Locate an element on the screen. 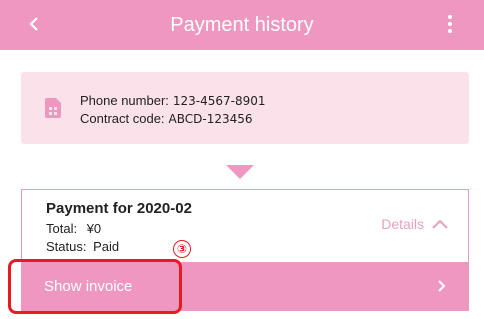 Image resolution: width=484 pixels, height=319 pixels. chevron-right-icon is located at coordinates (442, 286).